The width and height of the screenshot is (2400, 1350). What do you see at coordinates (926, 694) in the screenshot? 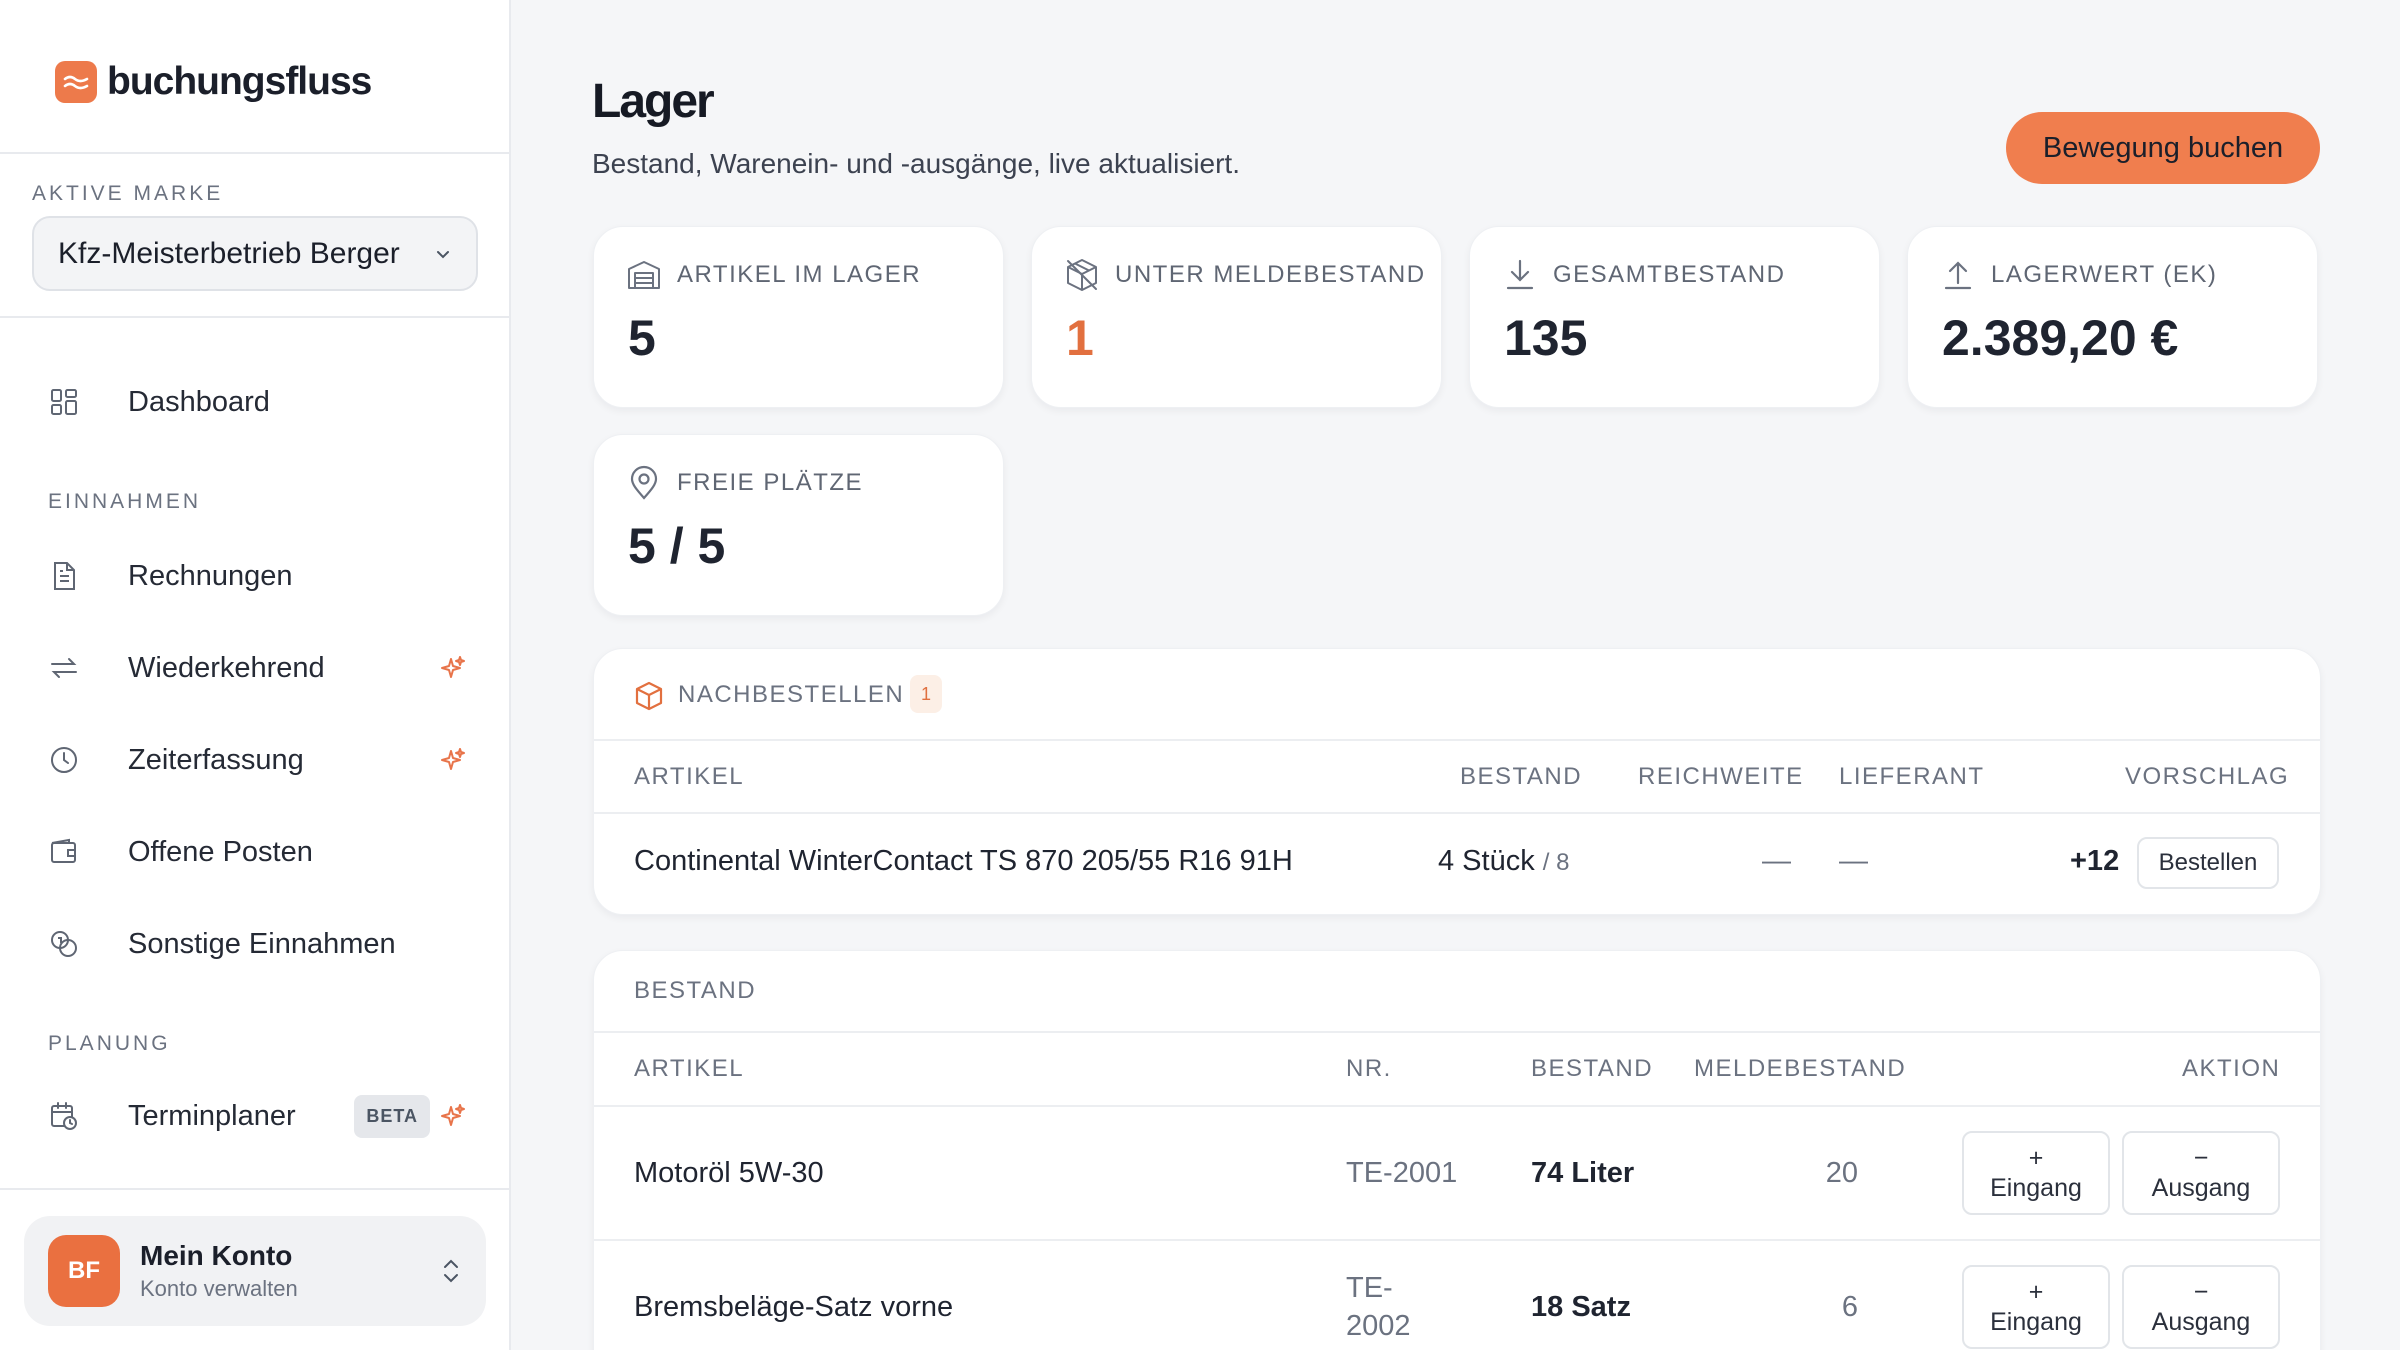
I see `reorder-count-badge: 1` at bounding box center [926, 694].